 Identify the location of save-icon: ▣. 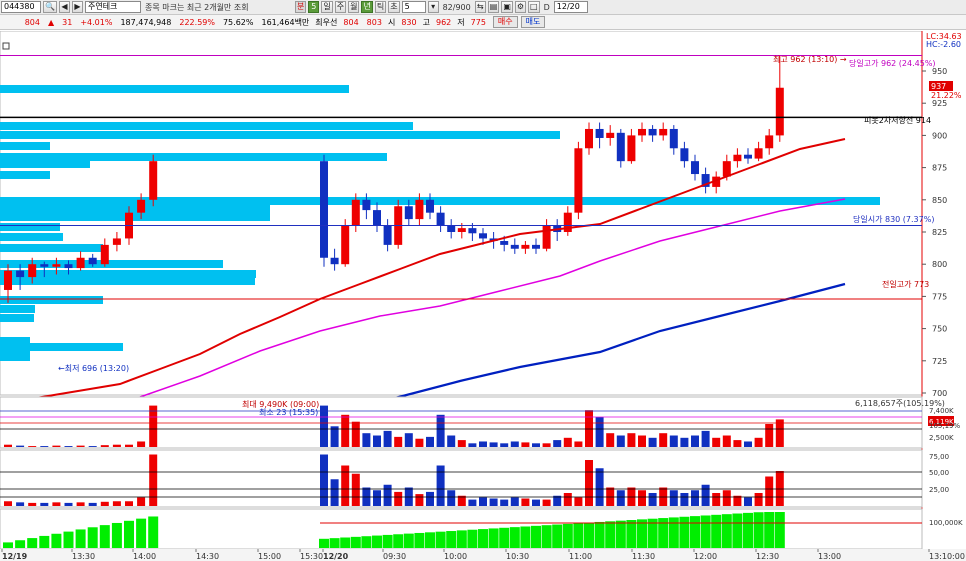
(507, 7).